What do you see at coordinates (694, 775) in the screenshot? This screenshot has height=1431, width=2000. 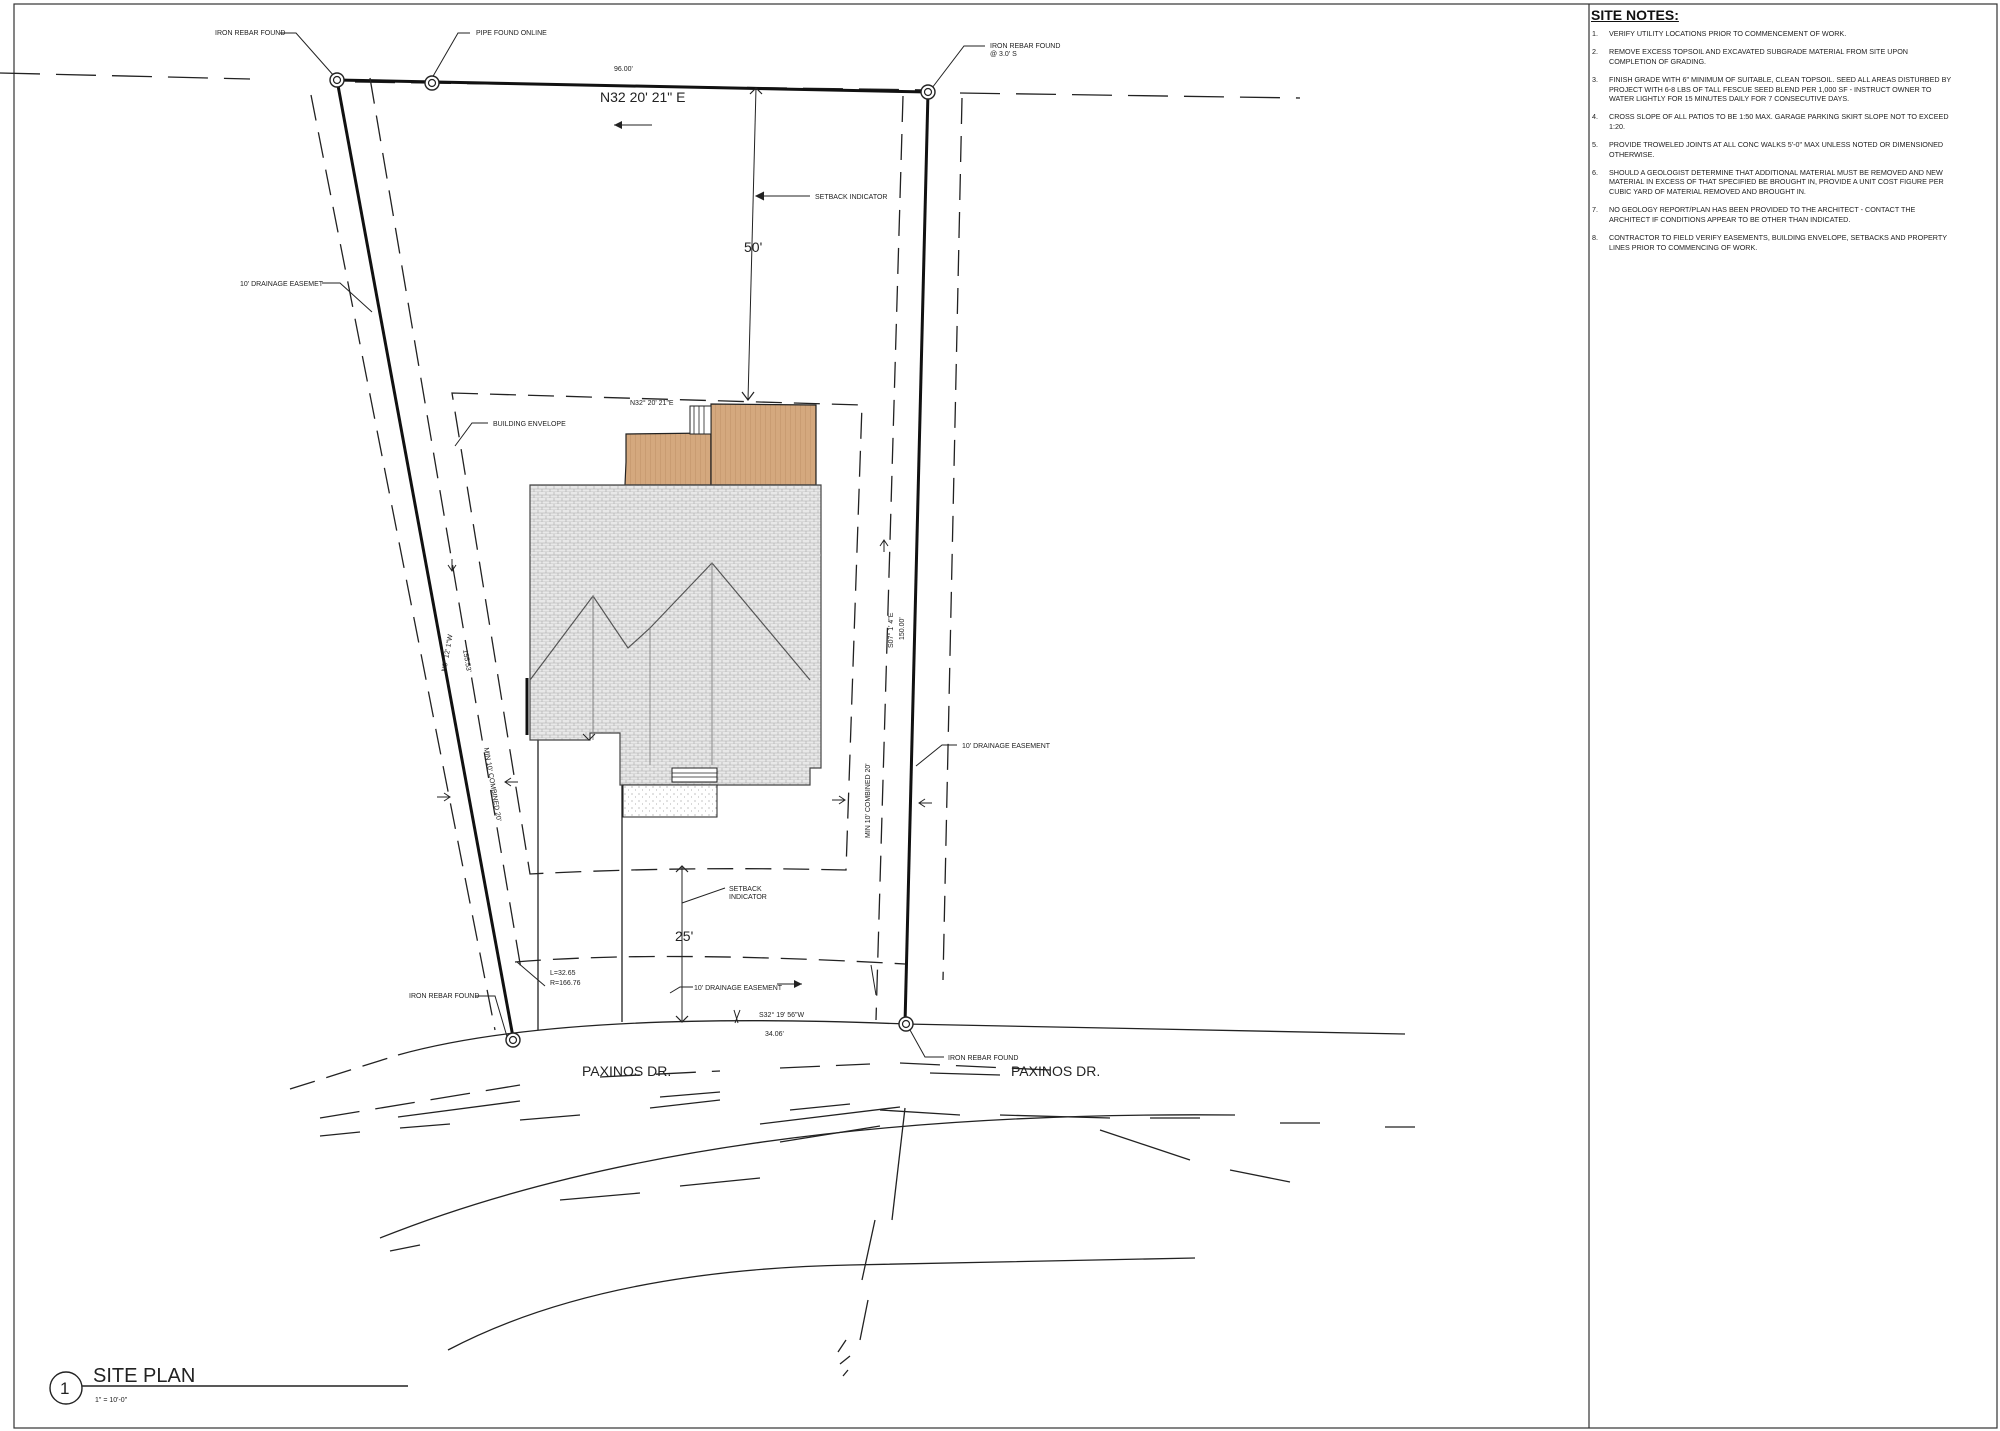 I see `front-steps` at bounding box center [694, 775].